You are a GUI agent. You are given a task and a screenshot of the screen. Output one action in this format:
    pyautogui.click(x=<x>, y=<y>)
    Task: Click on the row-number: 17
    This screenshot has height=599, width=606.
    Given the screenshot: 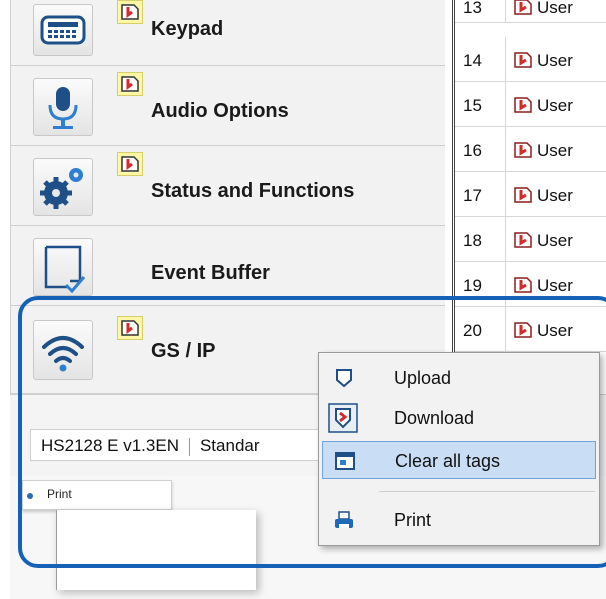 What is the action you would take?
    pyautogui.click(x=472, y=195)
    